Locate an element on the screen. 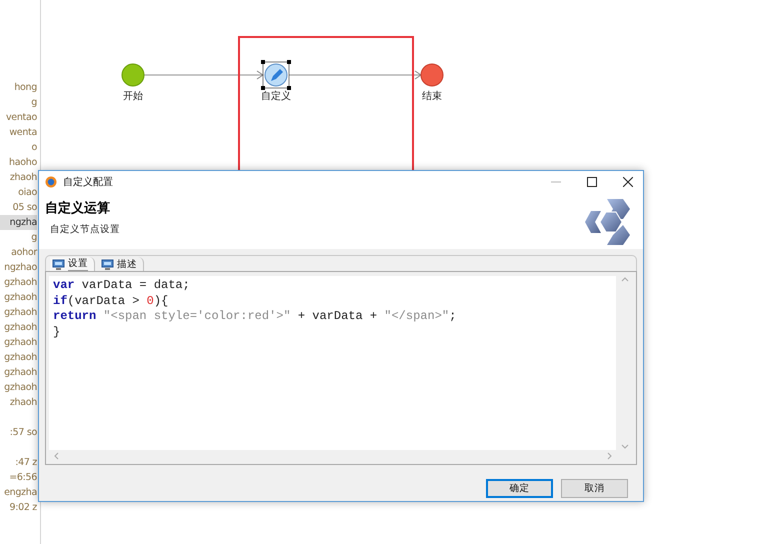 This screenshot has width=770, height=544. scroll-up-icon is located at coordinates (624, 279).